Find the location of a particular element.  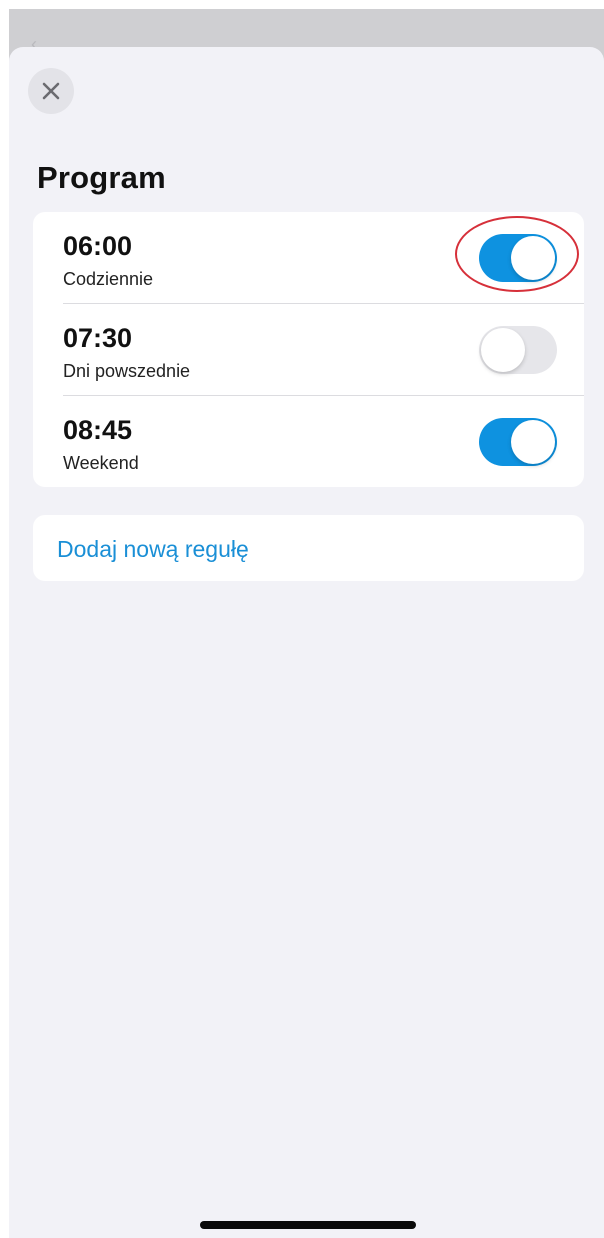

rule-row: 08:45 Weekend is located at coordinates (308, 441).